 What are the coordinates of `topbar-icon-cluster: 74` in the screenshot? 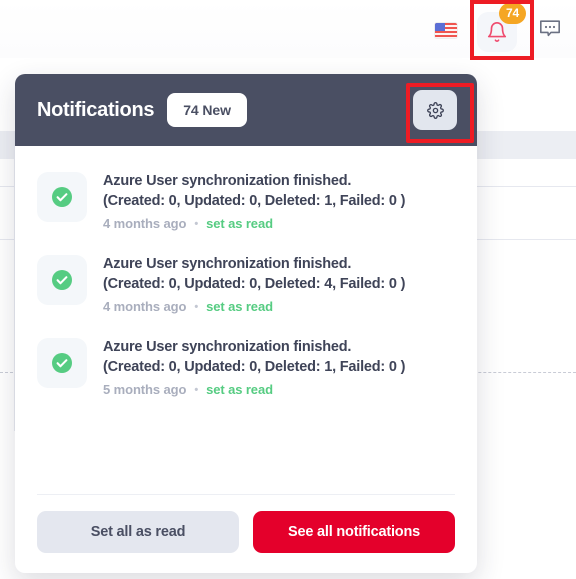 It's located at (500, 31).